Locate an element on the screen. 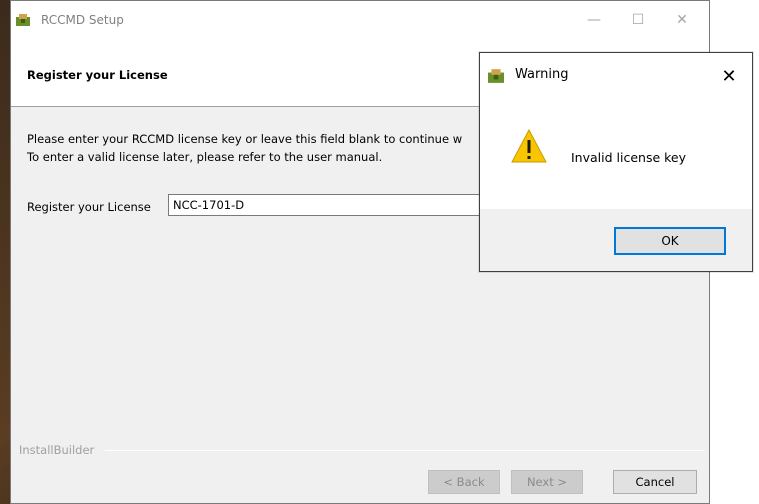 This screenshot has width=759, height=504. dialog-message: Invalid license key is located at coordinates (629, 157).